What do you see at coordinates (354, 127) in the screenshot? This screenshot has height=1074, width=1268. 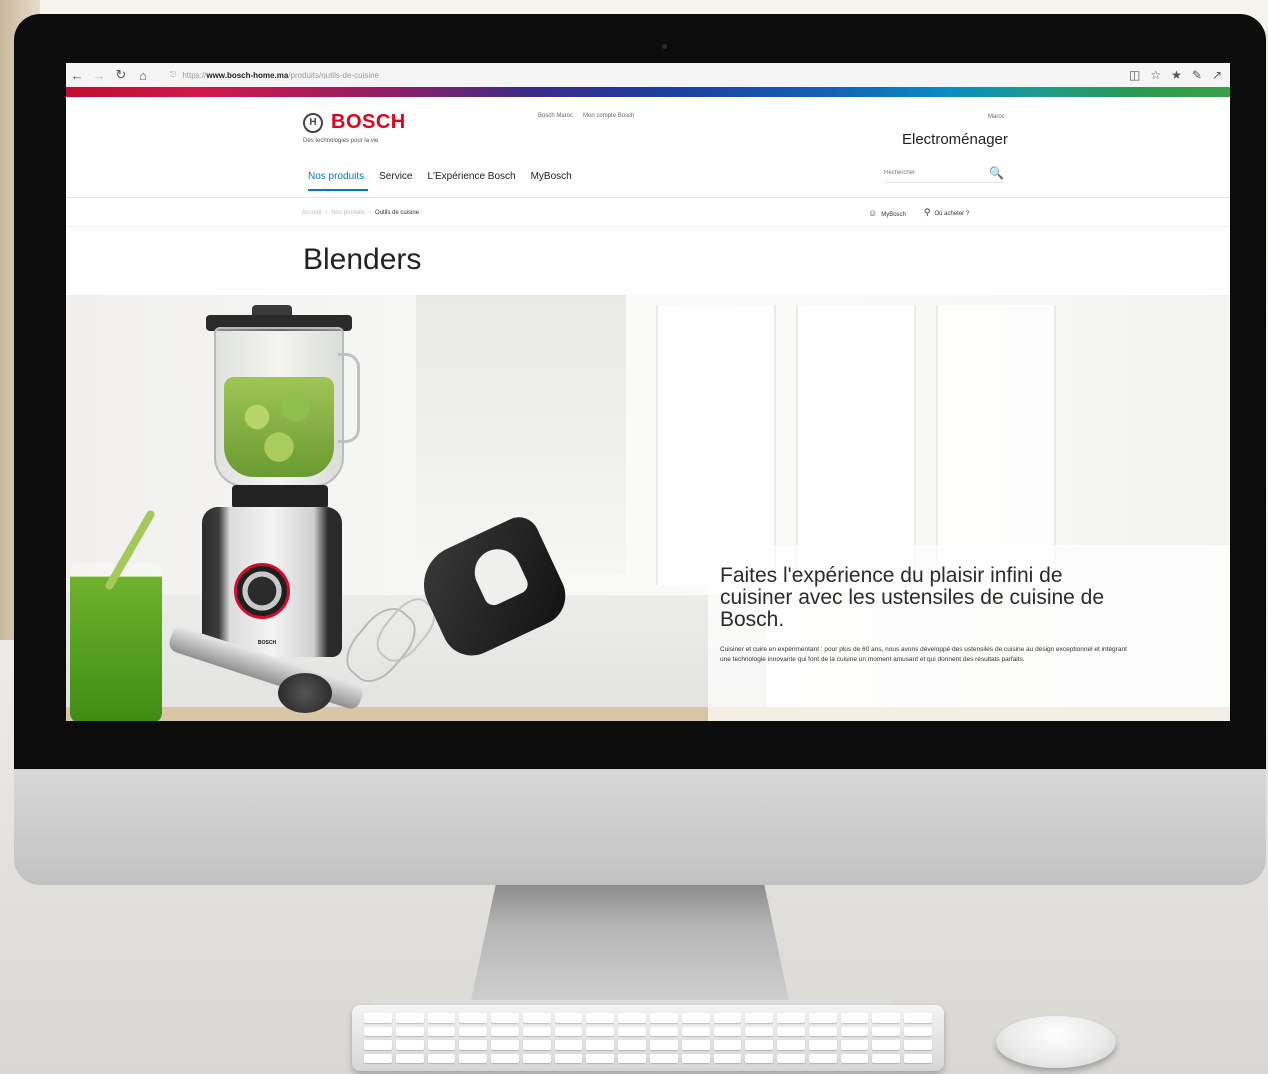 I see `bosch-logo: H BOSCH Des technologies pour la vie` at bounding box center [354, 127].